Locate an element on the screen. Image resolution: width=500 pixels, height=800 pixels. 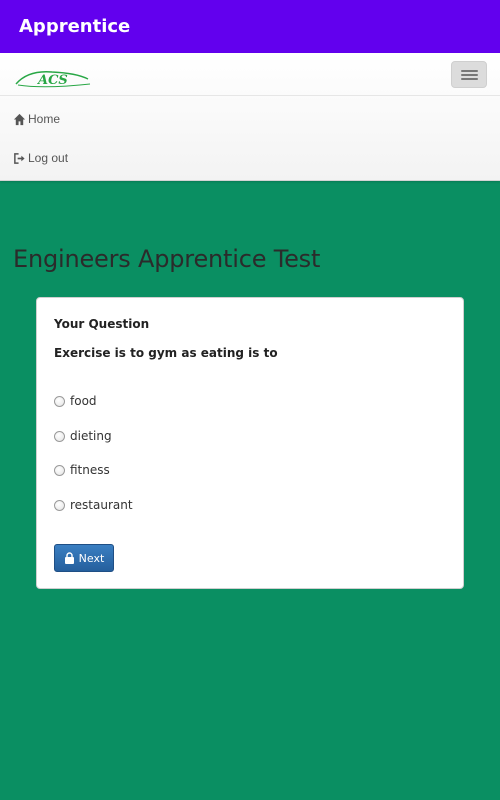
next-button: Next is located at coordinates (84, 558).